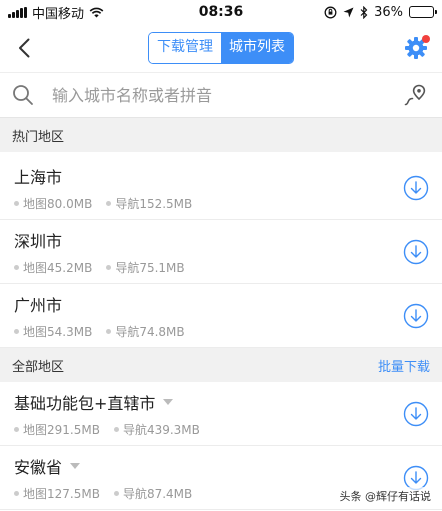  What do you see at coordinates (38, 467) in the screenshot?
I see `region-name: 安徽省` at bounding box center [38, 467].